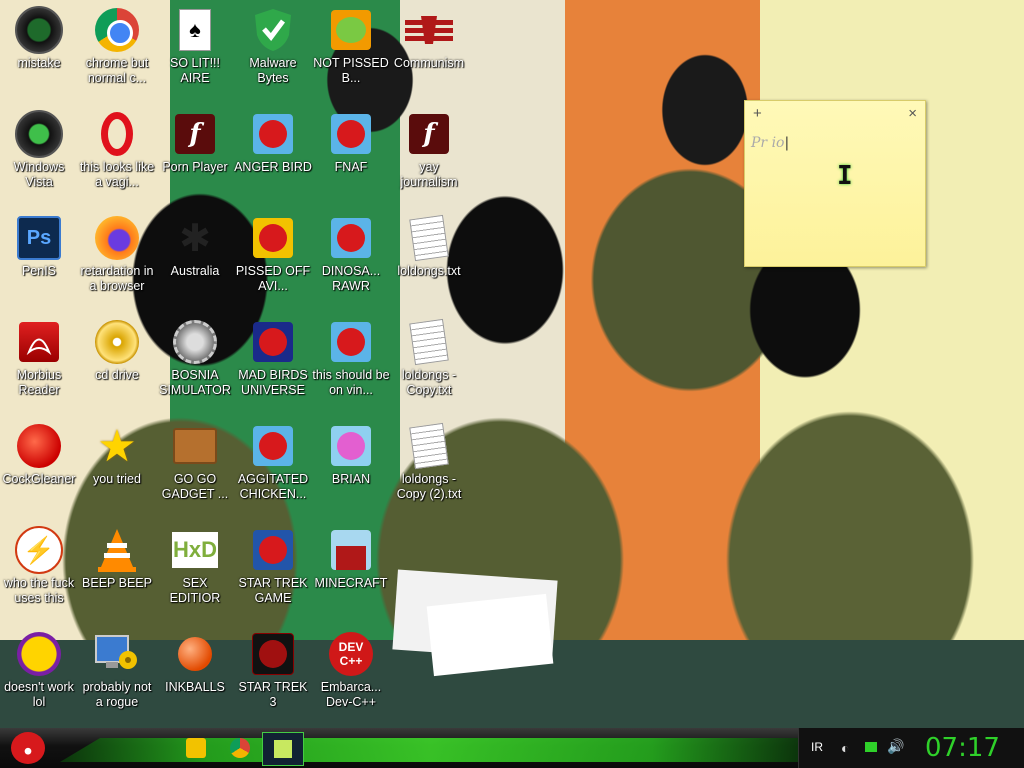 The height and width of the screenshot is (768, 1024). I want to click on desktop-icon-loldongs-copy: loldongs - Copy.txt, so click(429, 358).